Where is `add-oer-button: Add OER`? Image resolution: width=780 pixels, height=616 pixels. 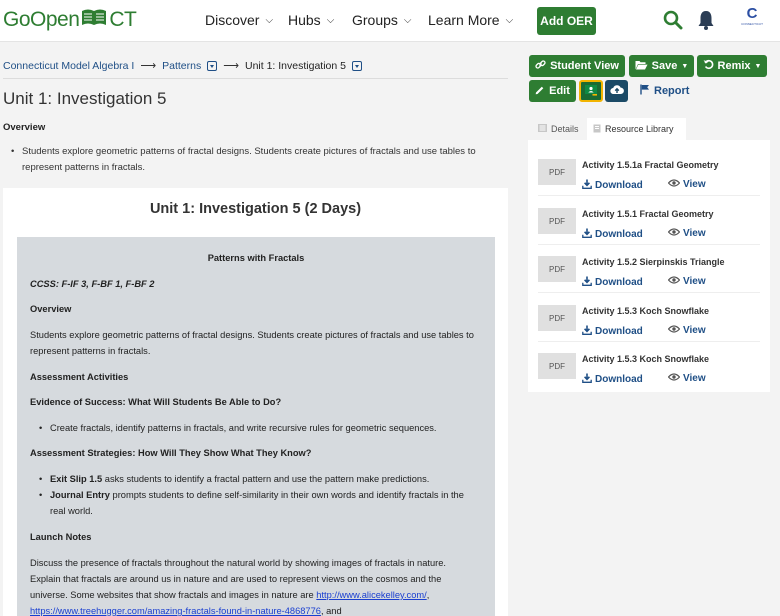 add-oer-button: Add OER is located at coordinates (566, 21).